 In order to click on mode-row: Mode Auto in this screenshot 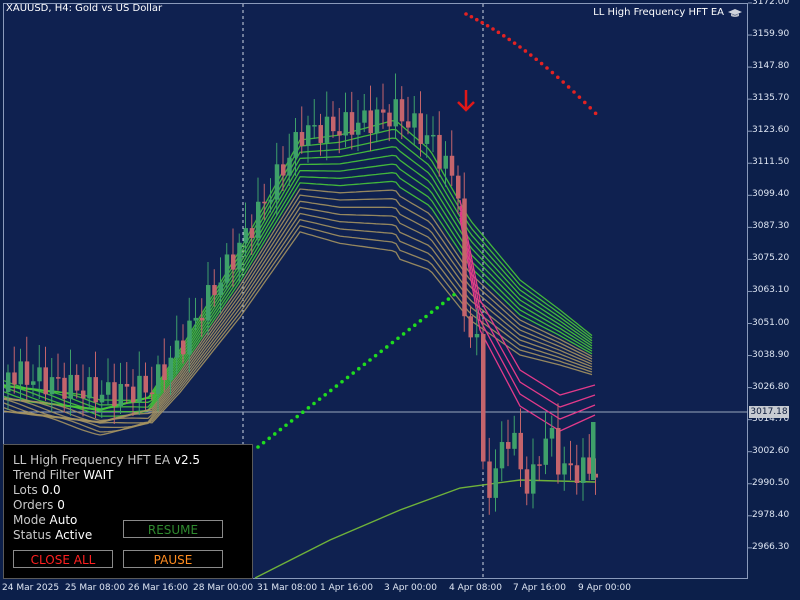, I will do `click(45, 520)`.